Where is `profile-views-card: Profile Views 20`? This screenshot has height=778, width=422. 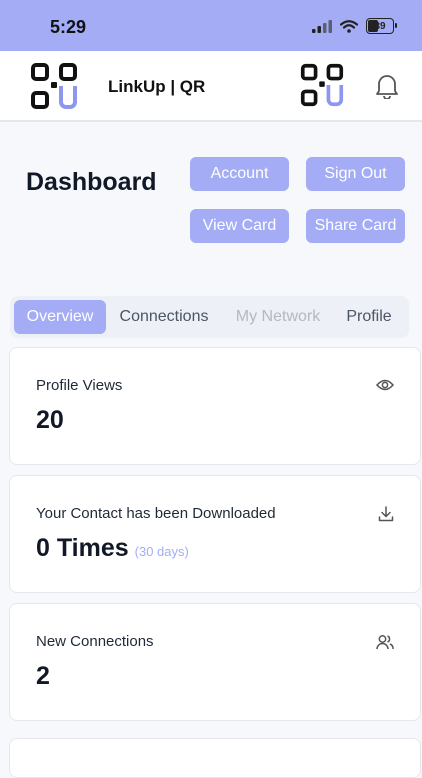
profile-views-card: Profile Views 20 is located at coordinates (215, 406).